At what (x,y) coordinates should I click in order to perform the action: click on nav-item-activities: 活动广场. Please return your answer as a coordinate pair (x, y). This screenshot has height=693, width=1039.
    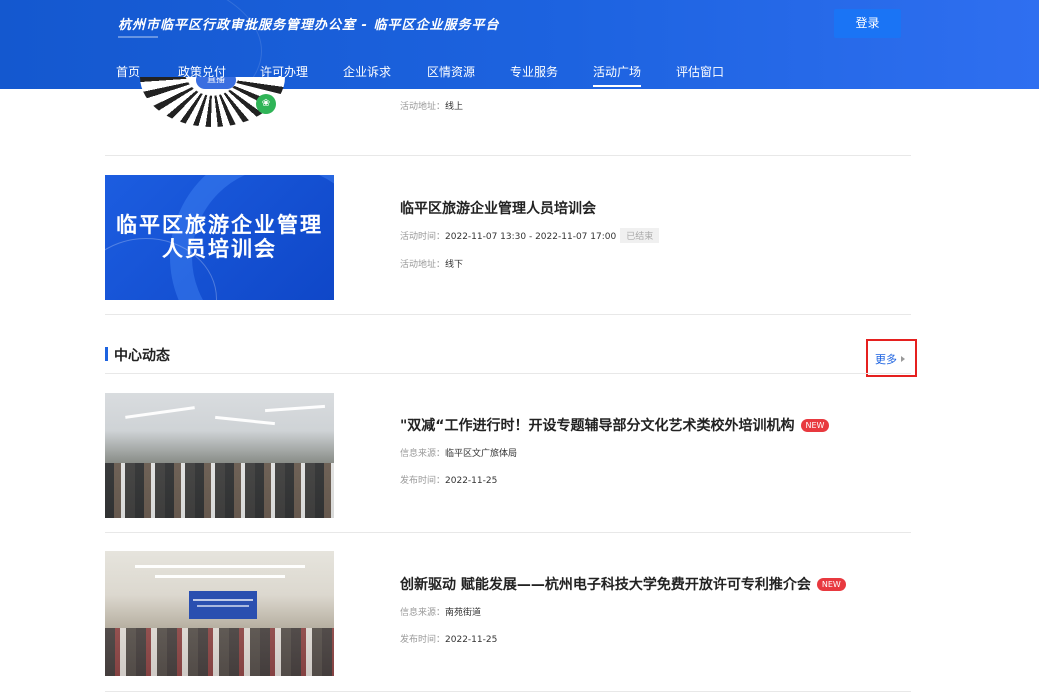
    Looking at the image, I should click on (617, 75).